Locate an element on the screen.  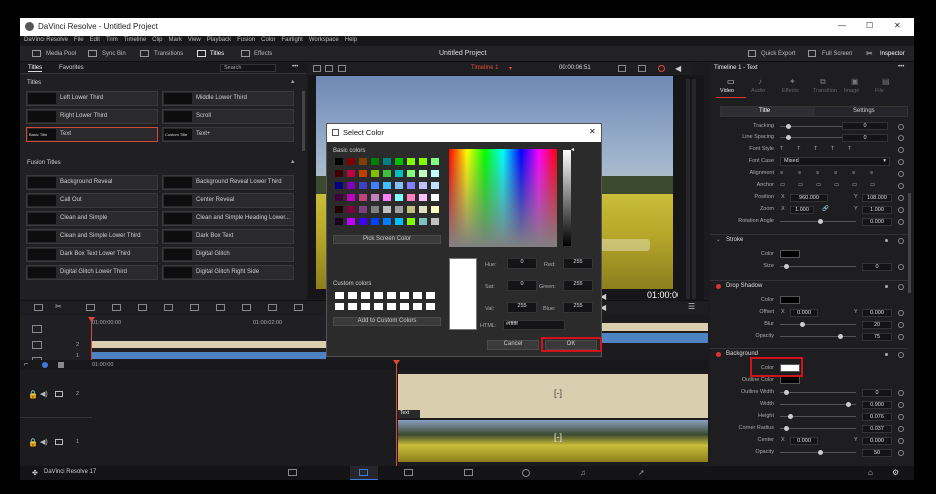
red-input: 255 is located at coordinates (578, 263).